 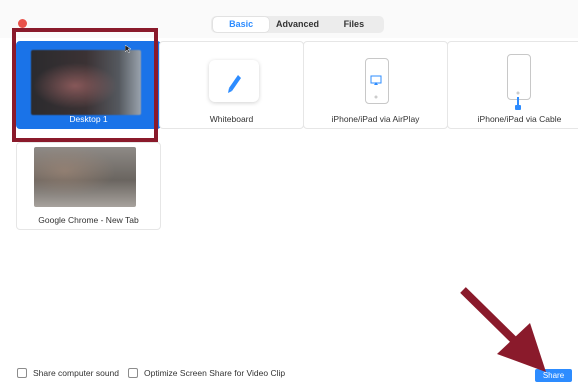 What do you see at coordinates (377, 81) in the screenshot?
I see `phone-airplay-icon` at bounding box center [377, 81].